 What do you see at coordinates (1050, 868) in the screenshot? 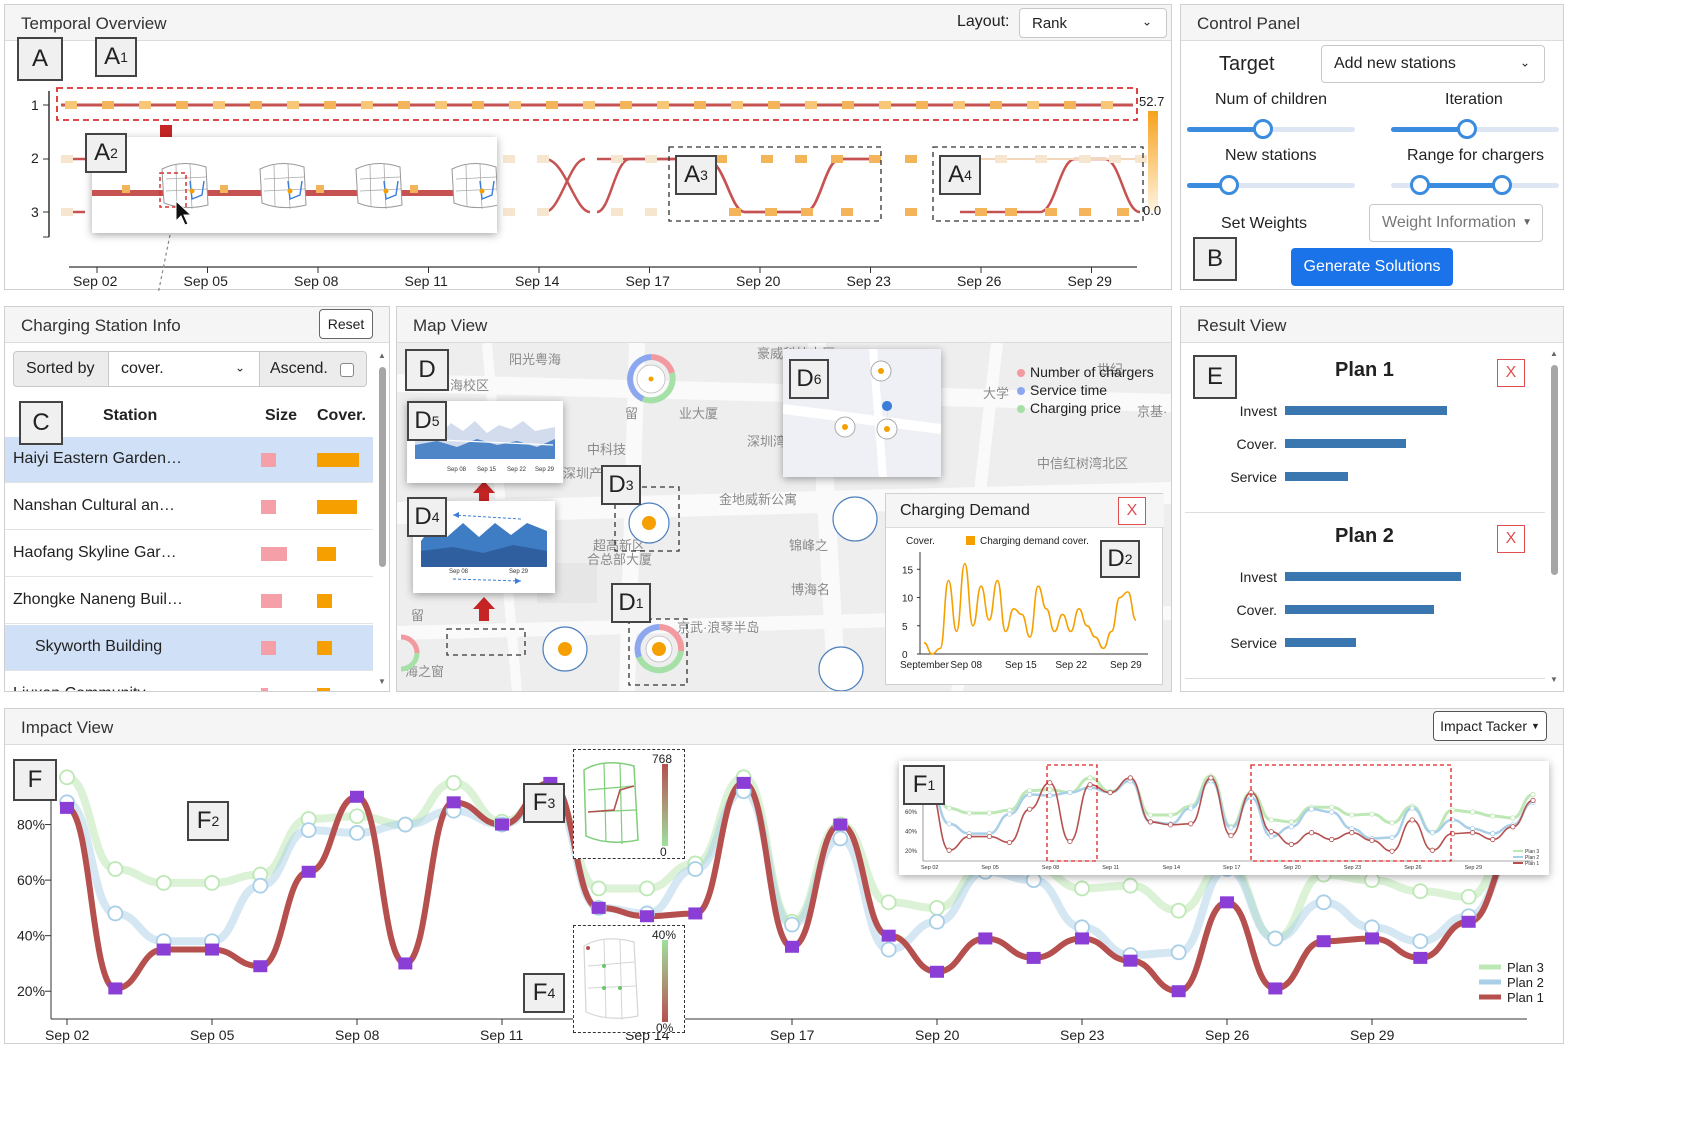
I see `f1-xtick-label: Sep 08` at bounding box center [1050, 868].